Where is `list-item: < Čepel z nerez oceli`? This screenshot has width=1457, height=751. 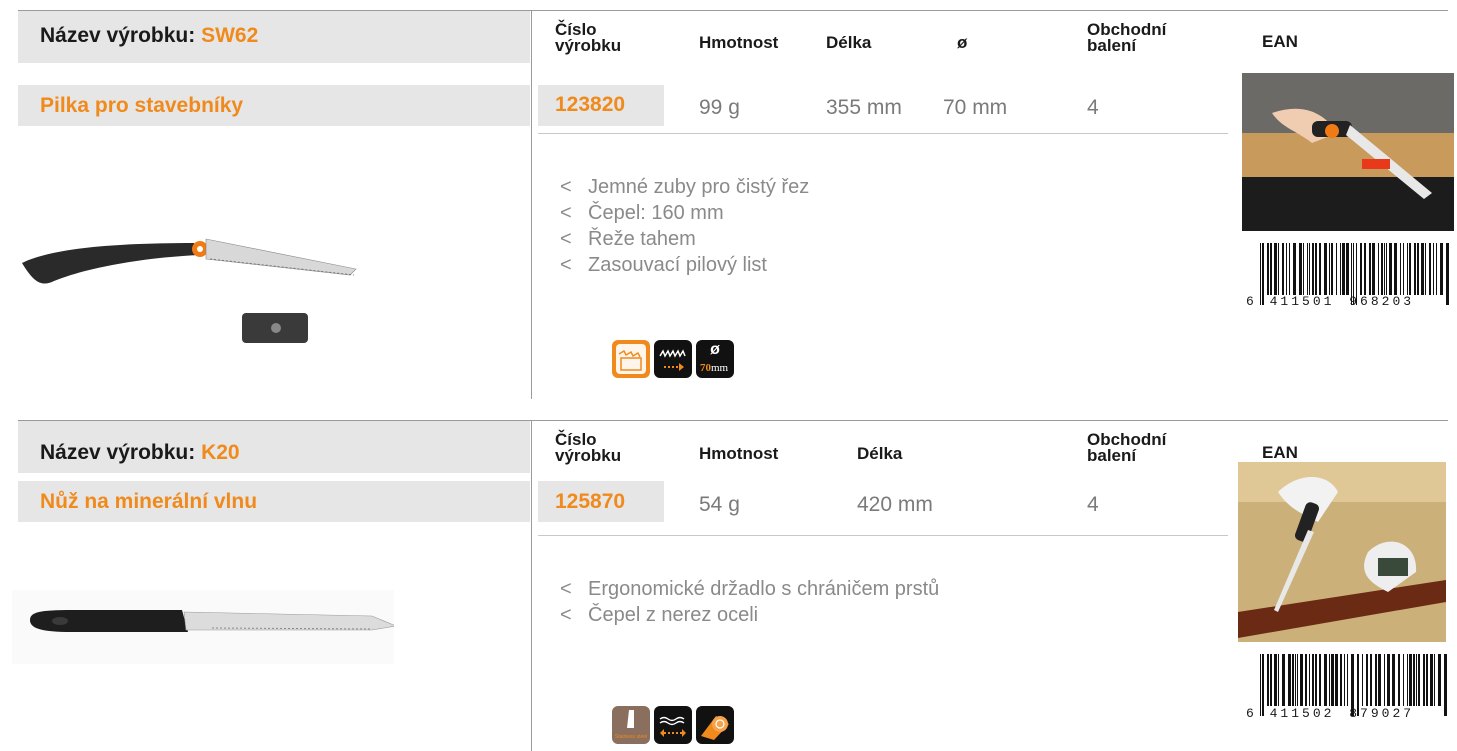
list-item: < Čepel z nerez oceli is located at coordinates (659, 615).